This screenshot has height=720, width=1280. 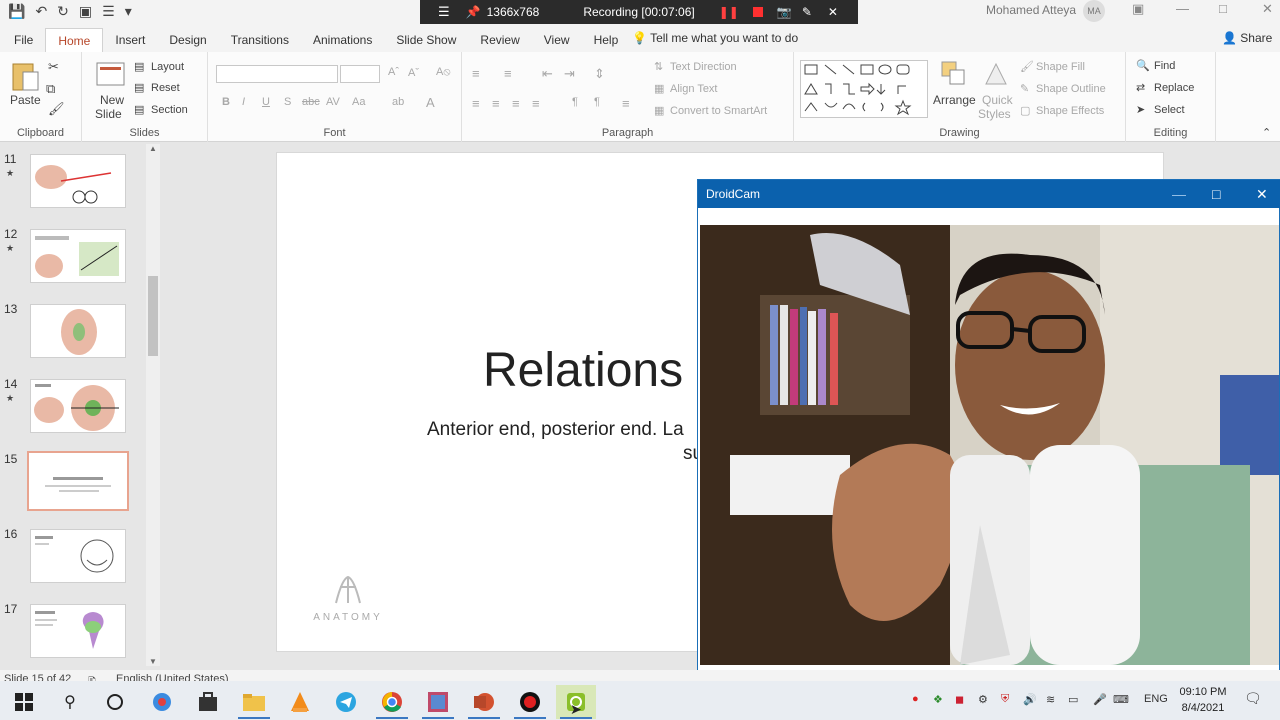 What do you see at coordinates (78, 481) in the screenshot?
I see `slide-thumbnail-selected` at bounding box center [78, 481].